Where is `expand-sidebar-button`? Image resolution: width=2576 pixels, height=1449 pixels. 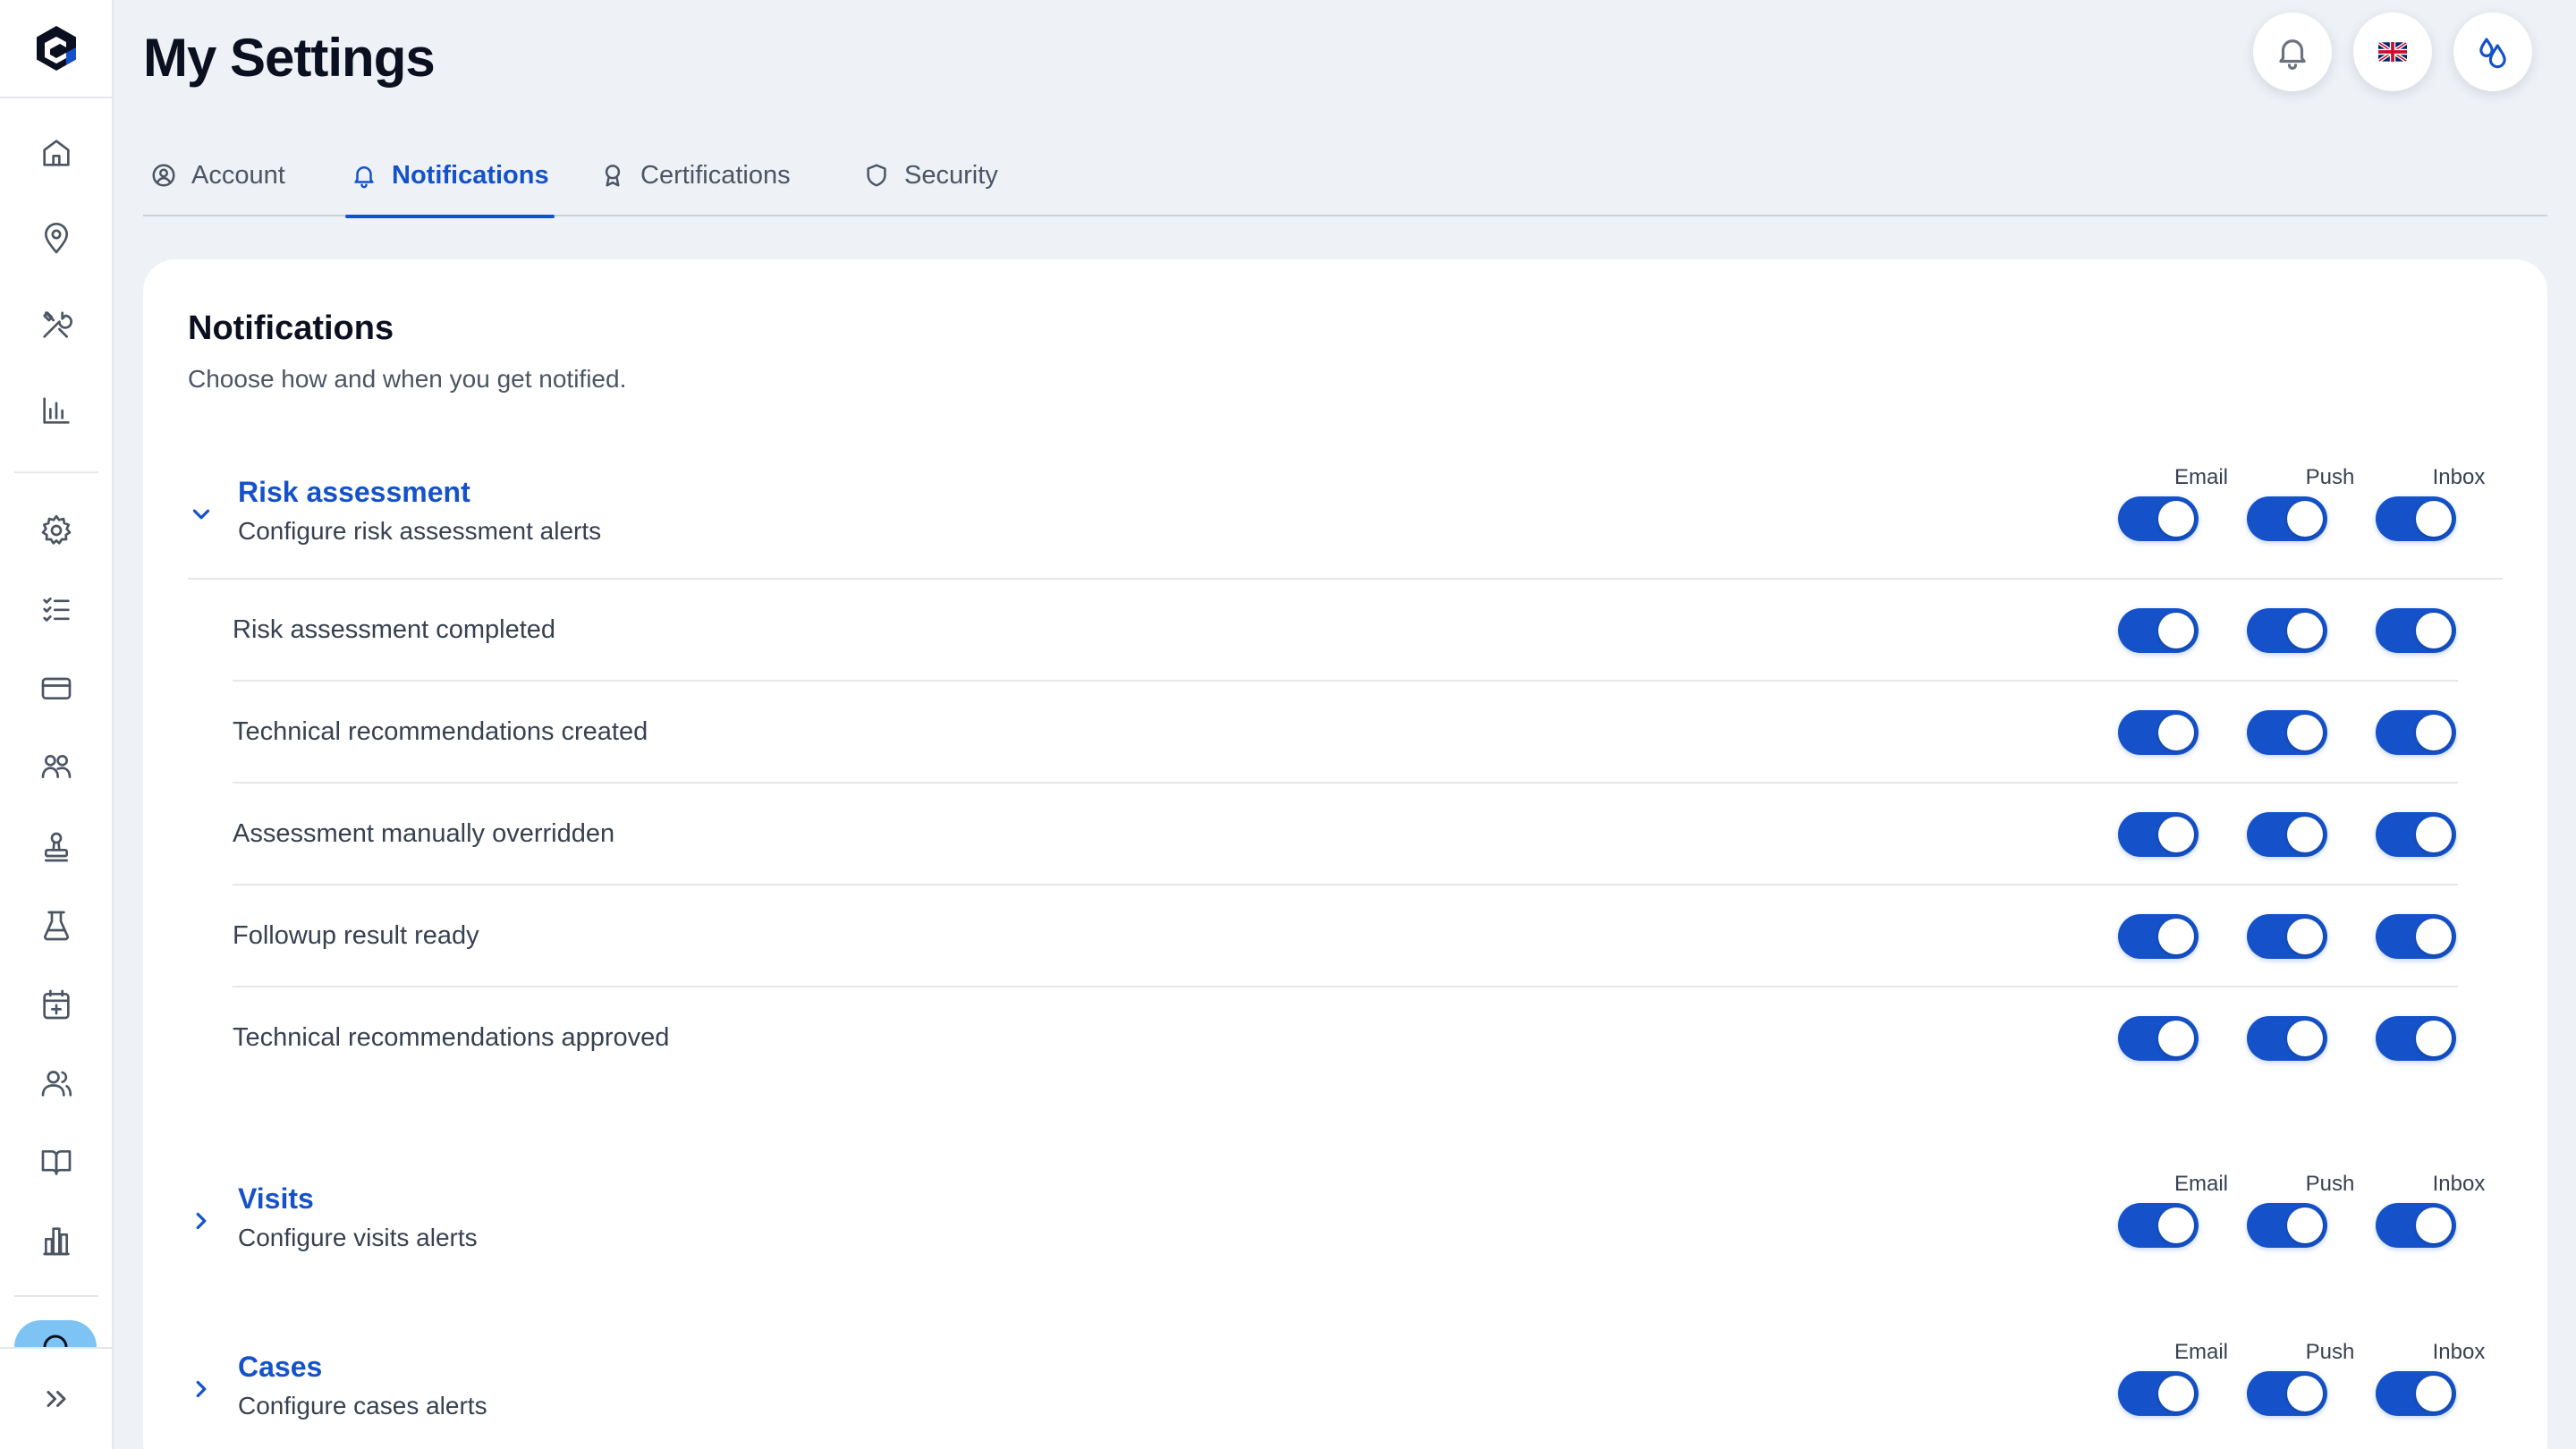 expand-sidebar-button is located at coordinates (56, 1398).